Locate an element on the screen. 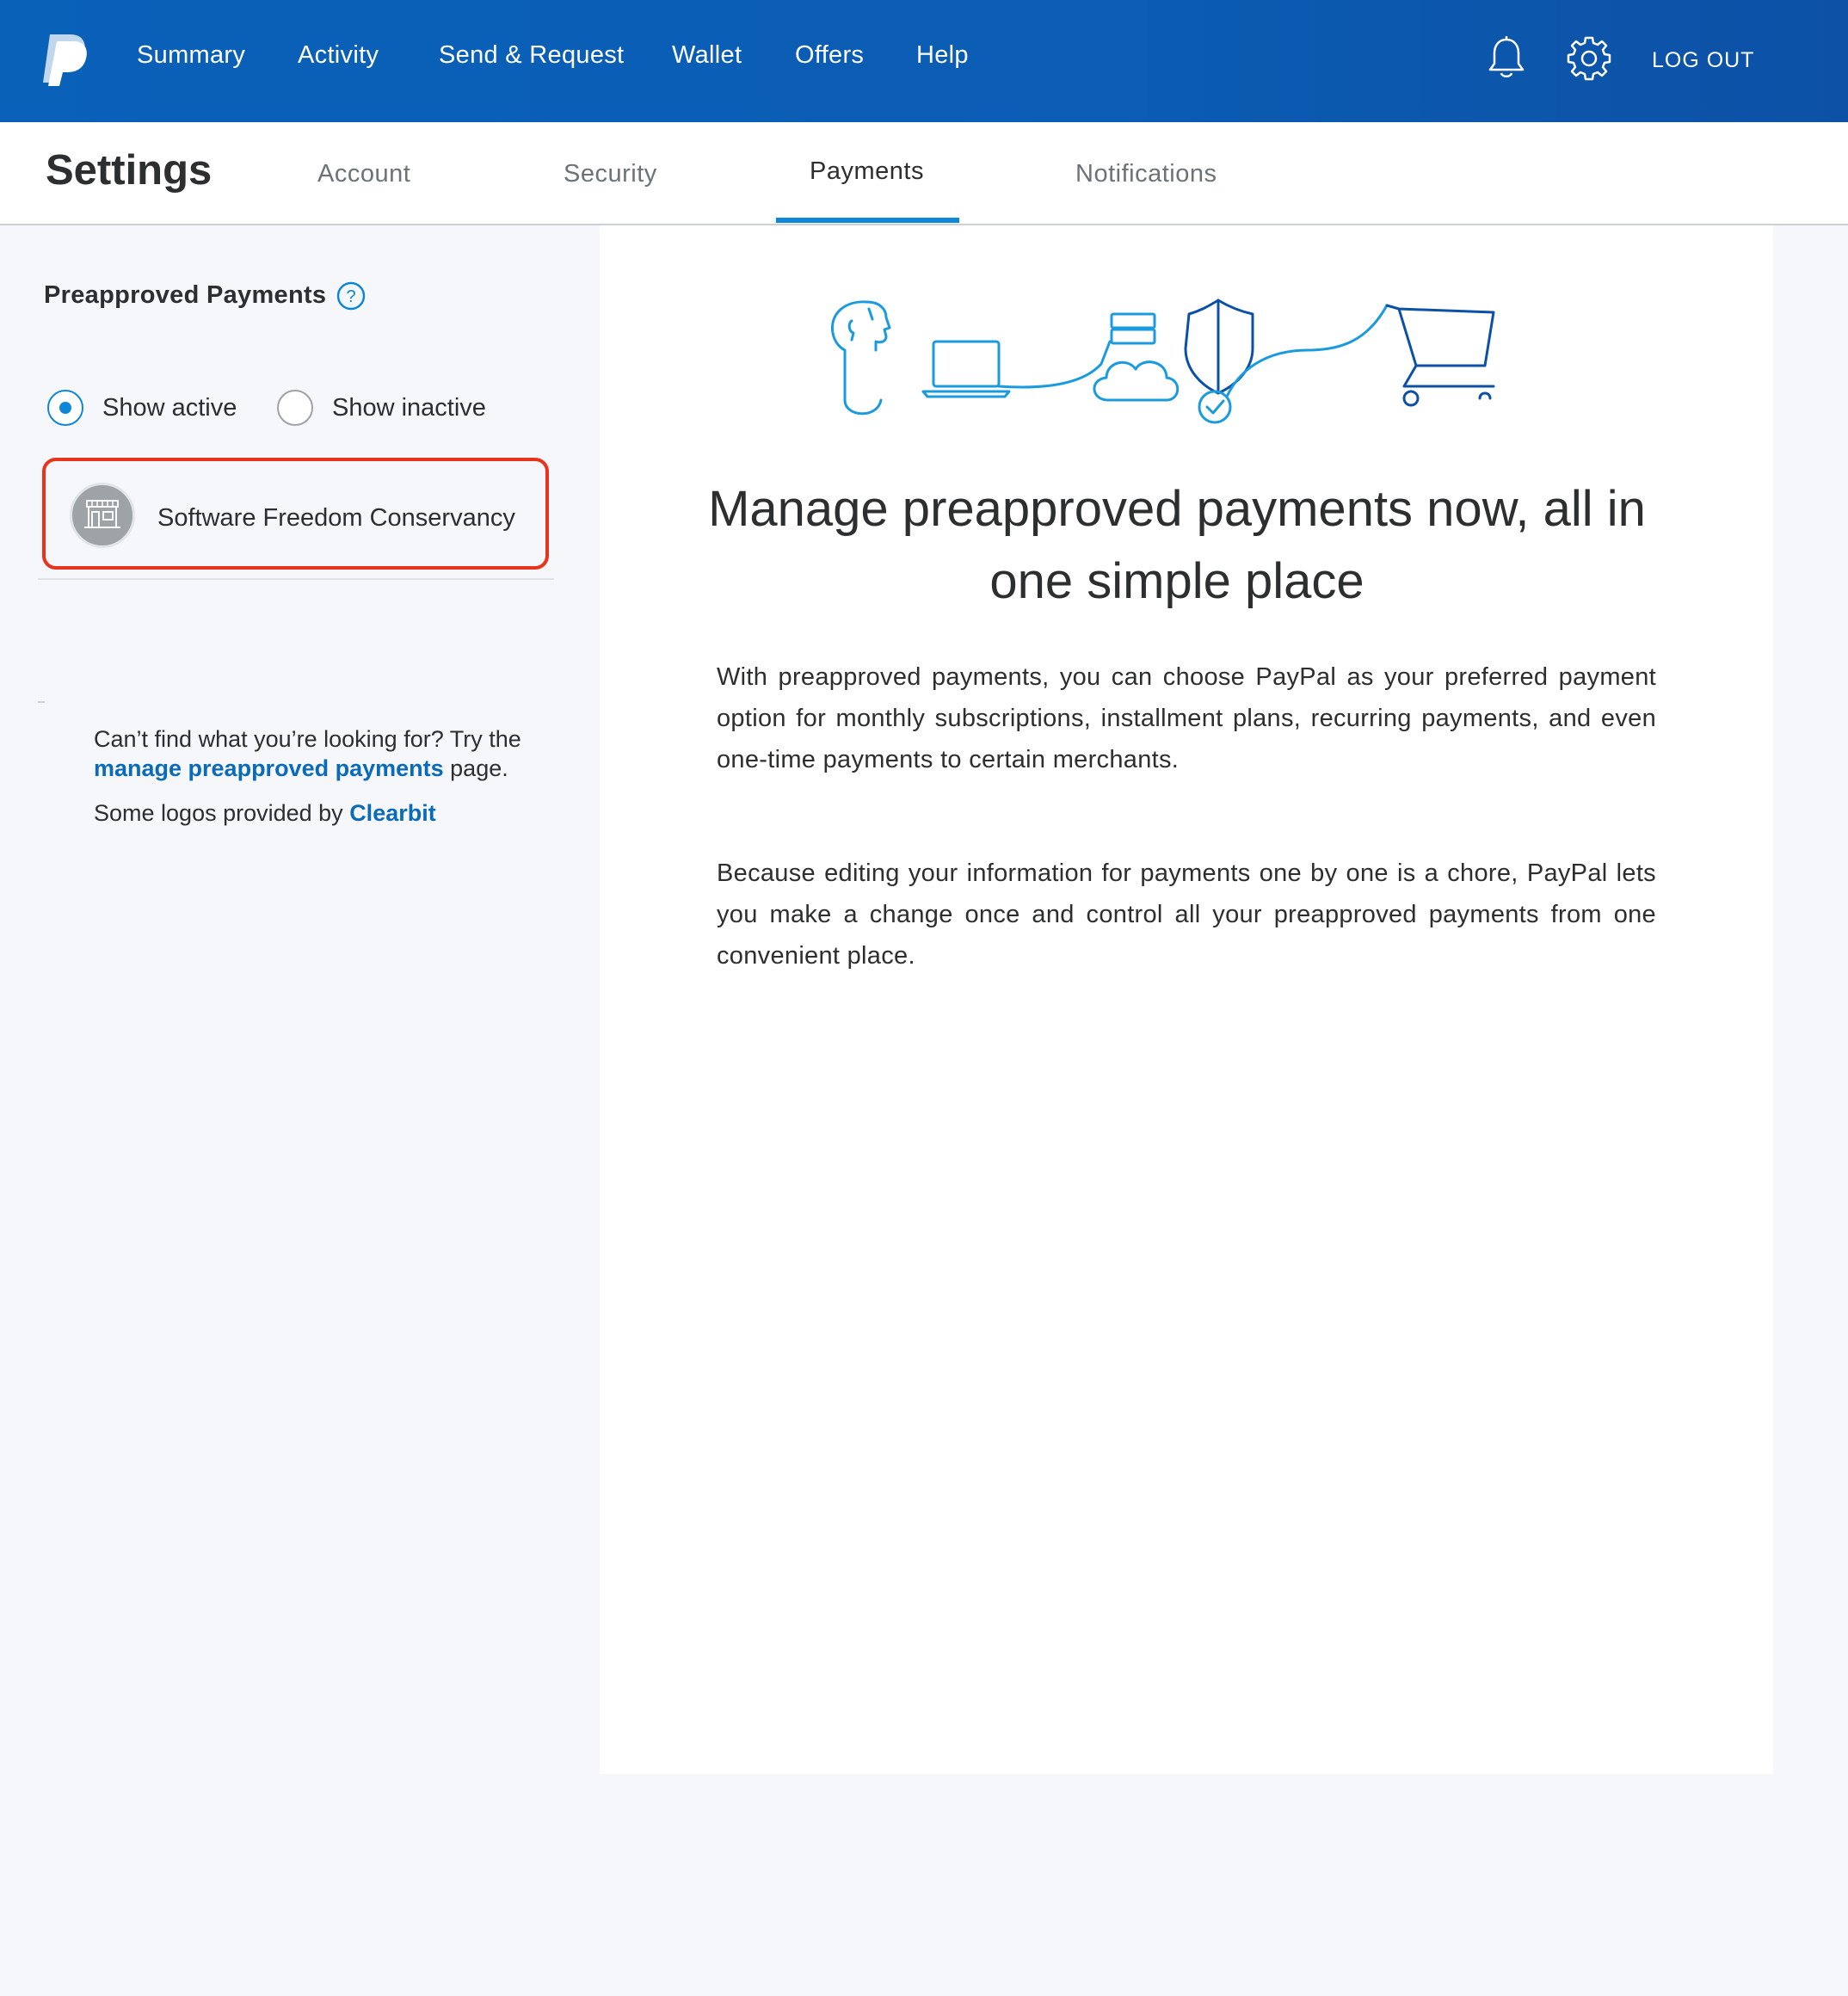 Image resolution: width=1848 pixels, height=1996 pixels. logos-credit-prefix: Some logos provided by is located at coordinates (218, 813).